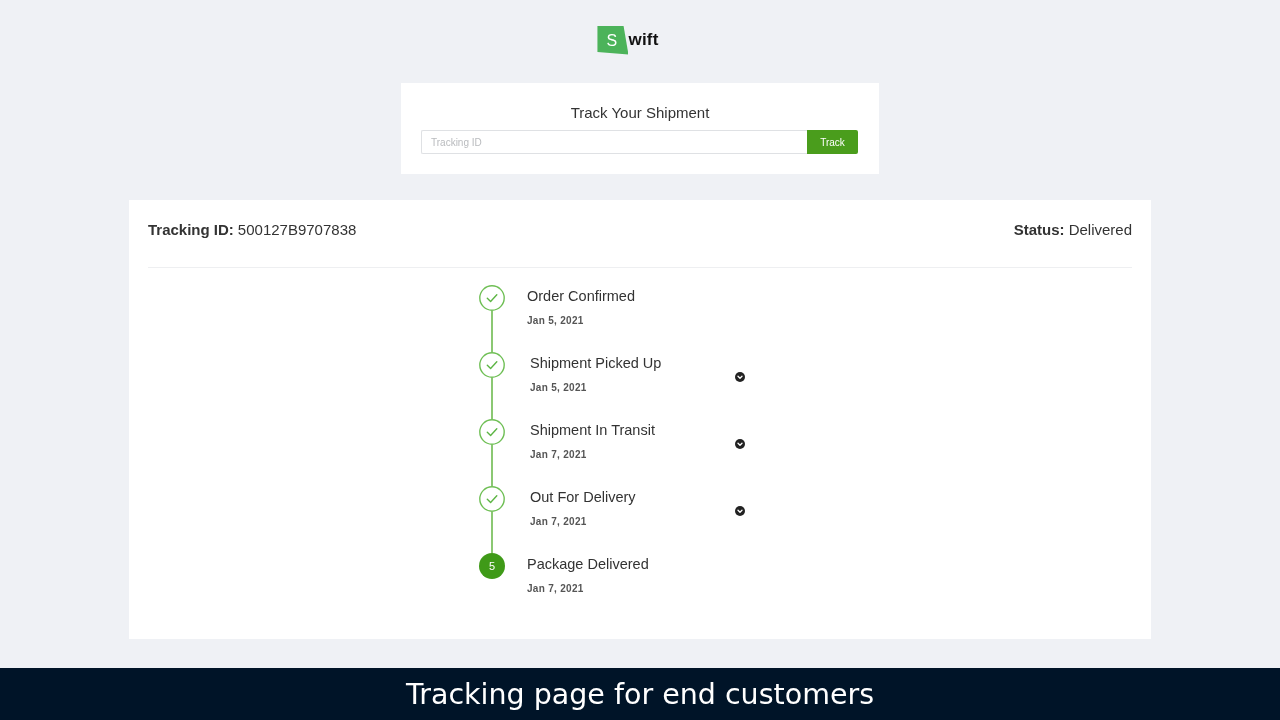 The width and height of the screenshot is (1280, 720). What do you see at coordinates (640, 113) in the screenshot?
I see `search-title: Track Your Shipment` at bounding box center [640, 113].